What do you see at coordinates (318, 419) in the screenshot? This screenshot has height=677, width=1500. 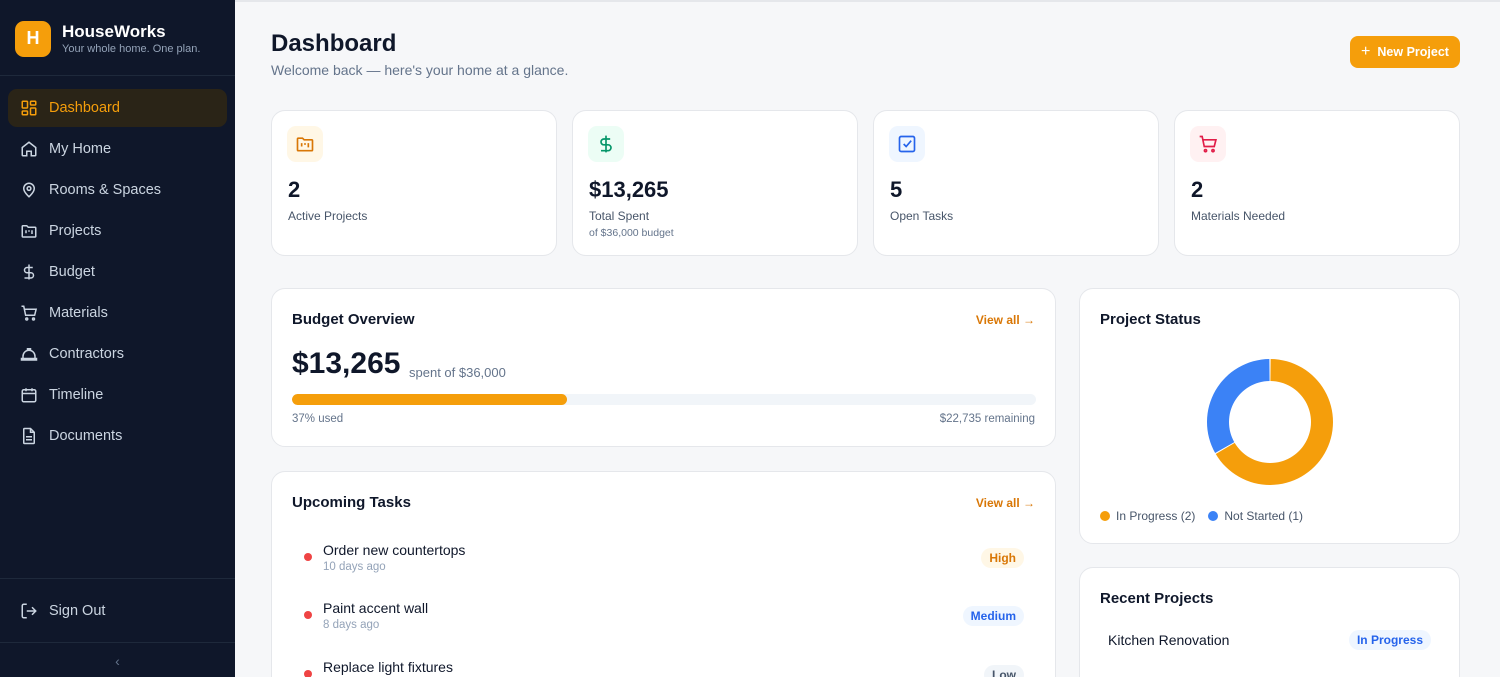 I see `budget-used-label: 37% used` at bounding box center [318, 419].